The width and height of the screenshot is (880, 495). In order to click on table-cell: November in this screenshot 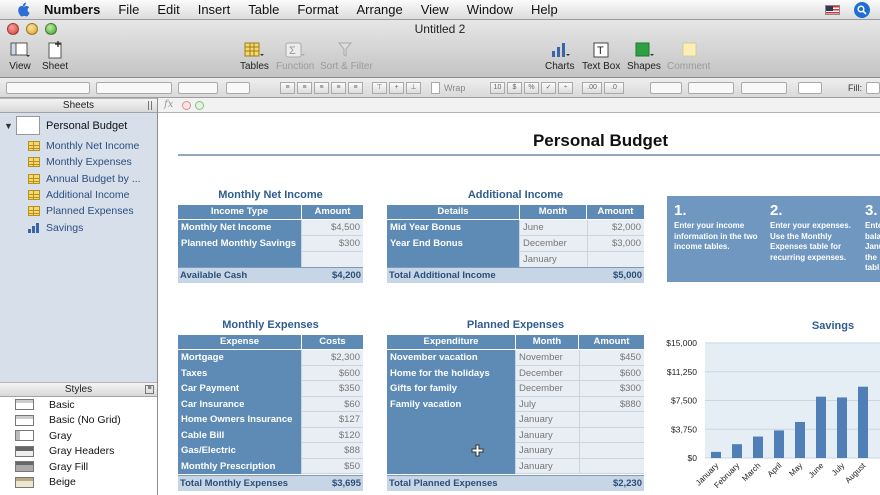, I will do `click(547, 358)`.